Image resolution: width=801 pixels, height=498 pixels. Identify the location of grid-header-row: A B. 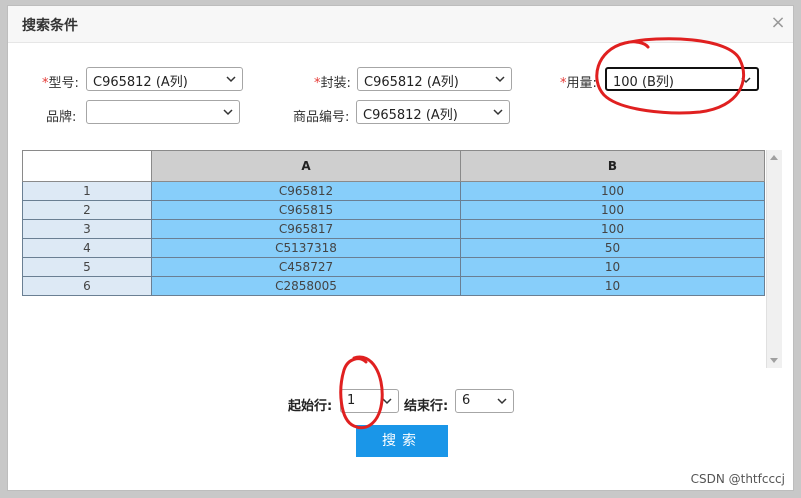
(393, 166).